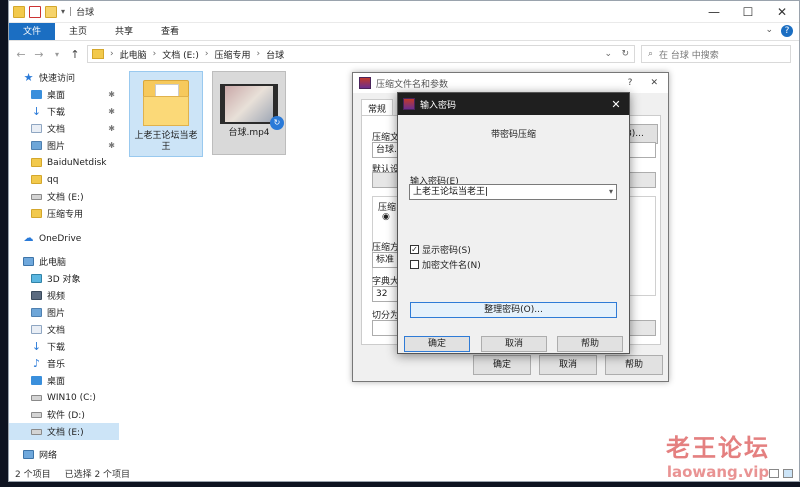  I want to click on show-password-checkbox: ✓ 显示密码(S), so click(440, 249).